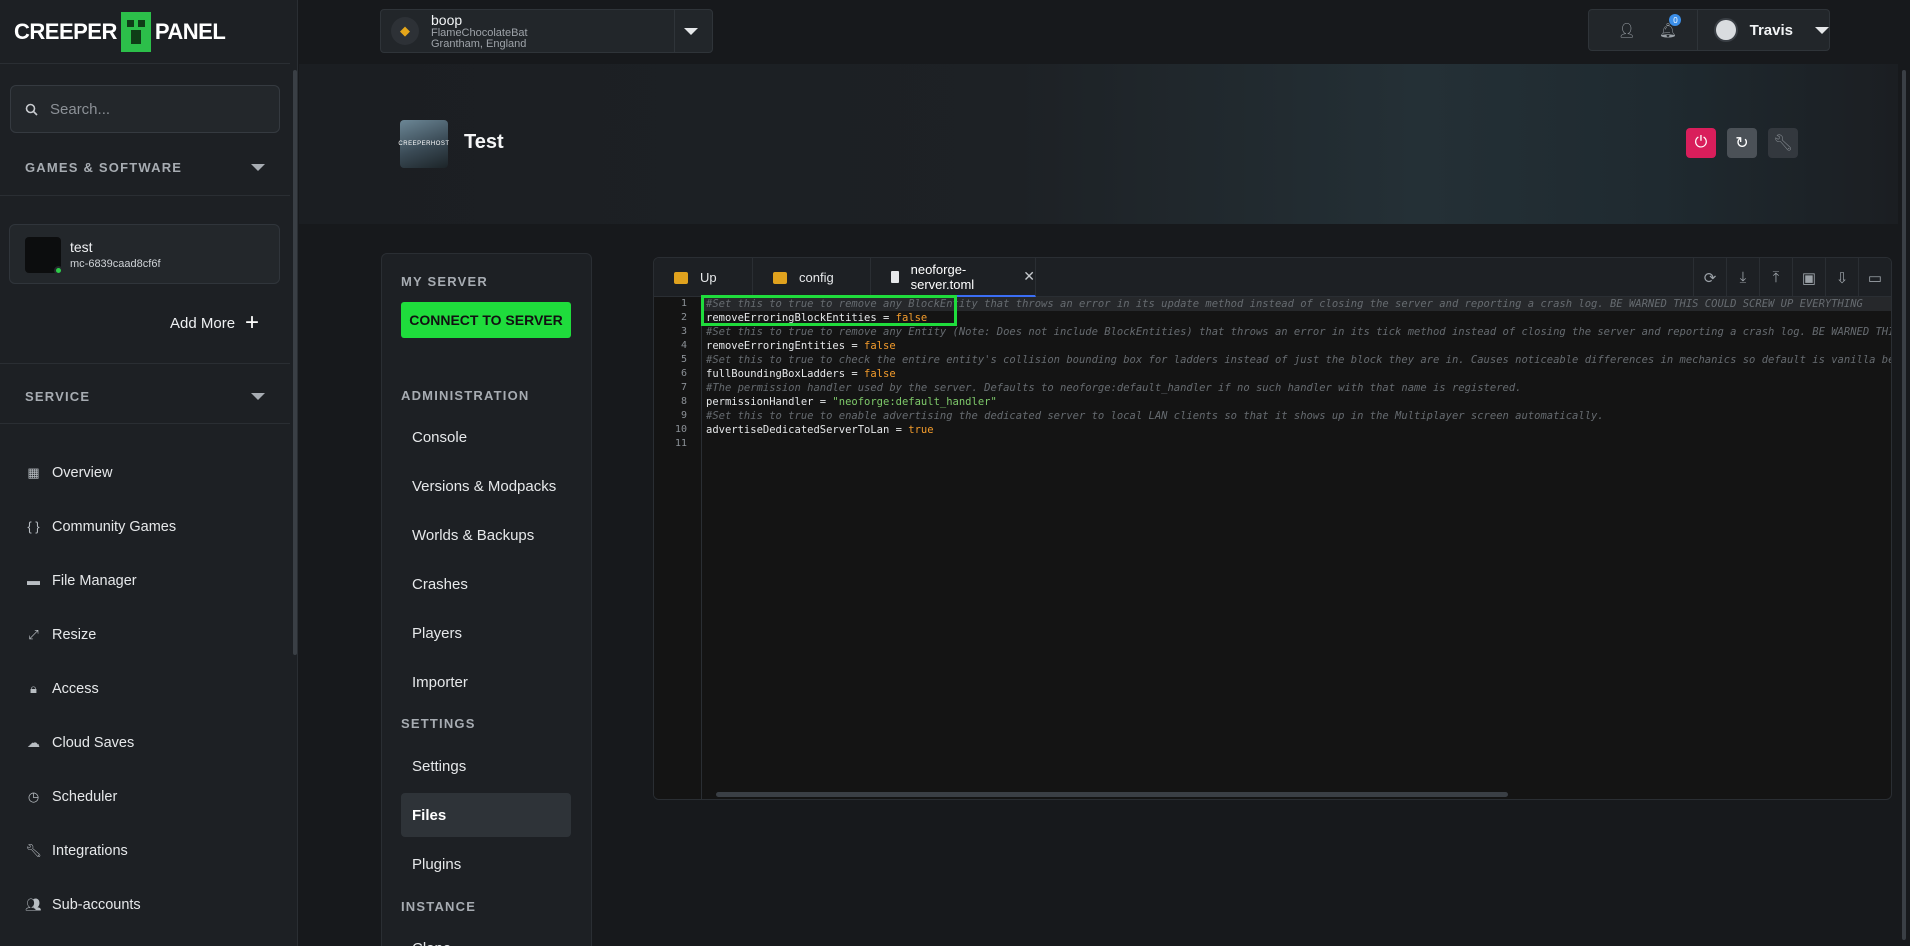  Describe the element at coordinates (1029, 276) in the screenshot. I see `close-icon: ✕` at that location.